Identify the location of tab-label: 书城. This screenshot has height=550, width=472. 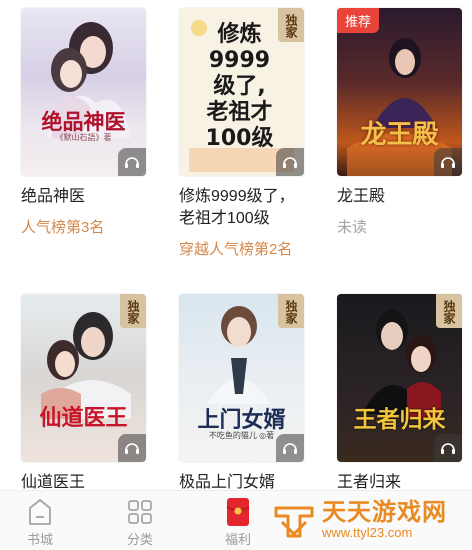
(39, 539).